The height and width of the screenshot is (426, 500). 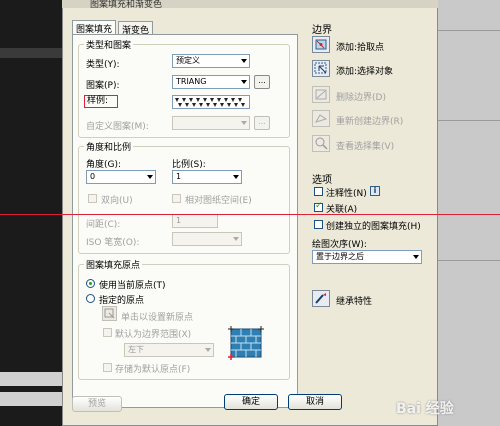 I want to click on boundary-title: 边界, so click(x=322, y=30).